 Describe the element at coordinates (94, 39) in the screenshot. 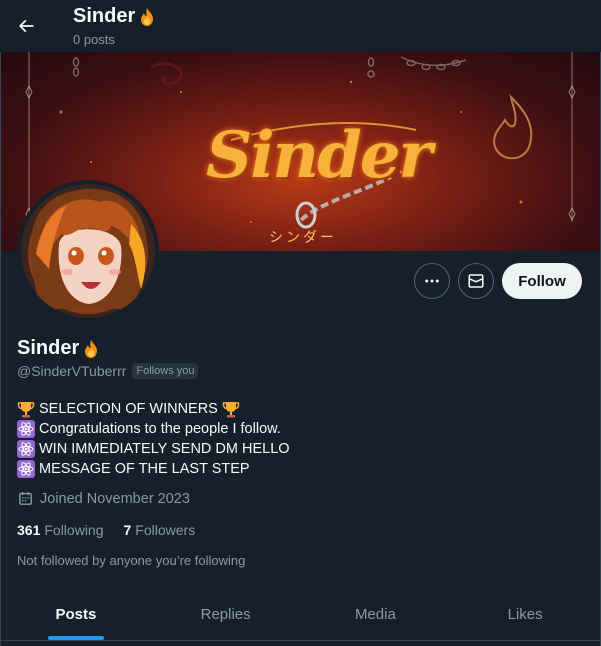

I see `post-count: 0 posts` at that location.